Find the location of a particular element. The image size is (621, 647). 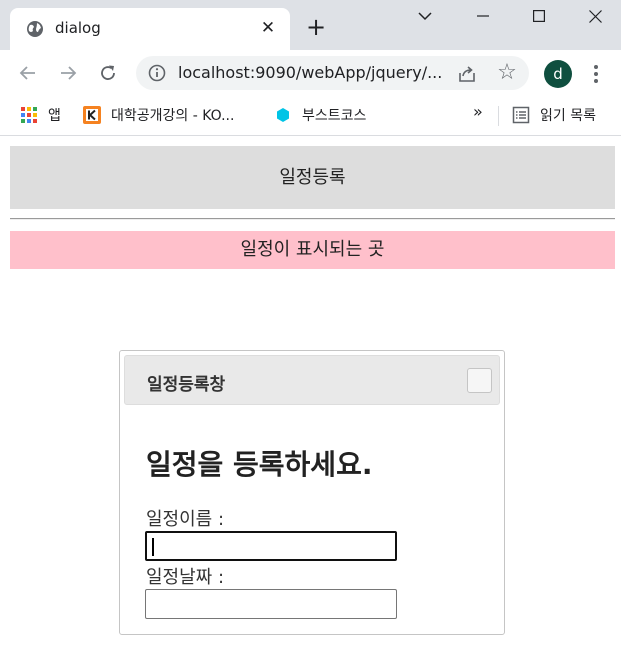

profile-avatar: d is located at coordinates (558, 74).